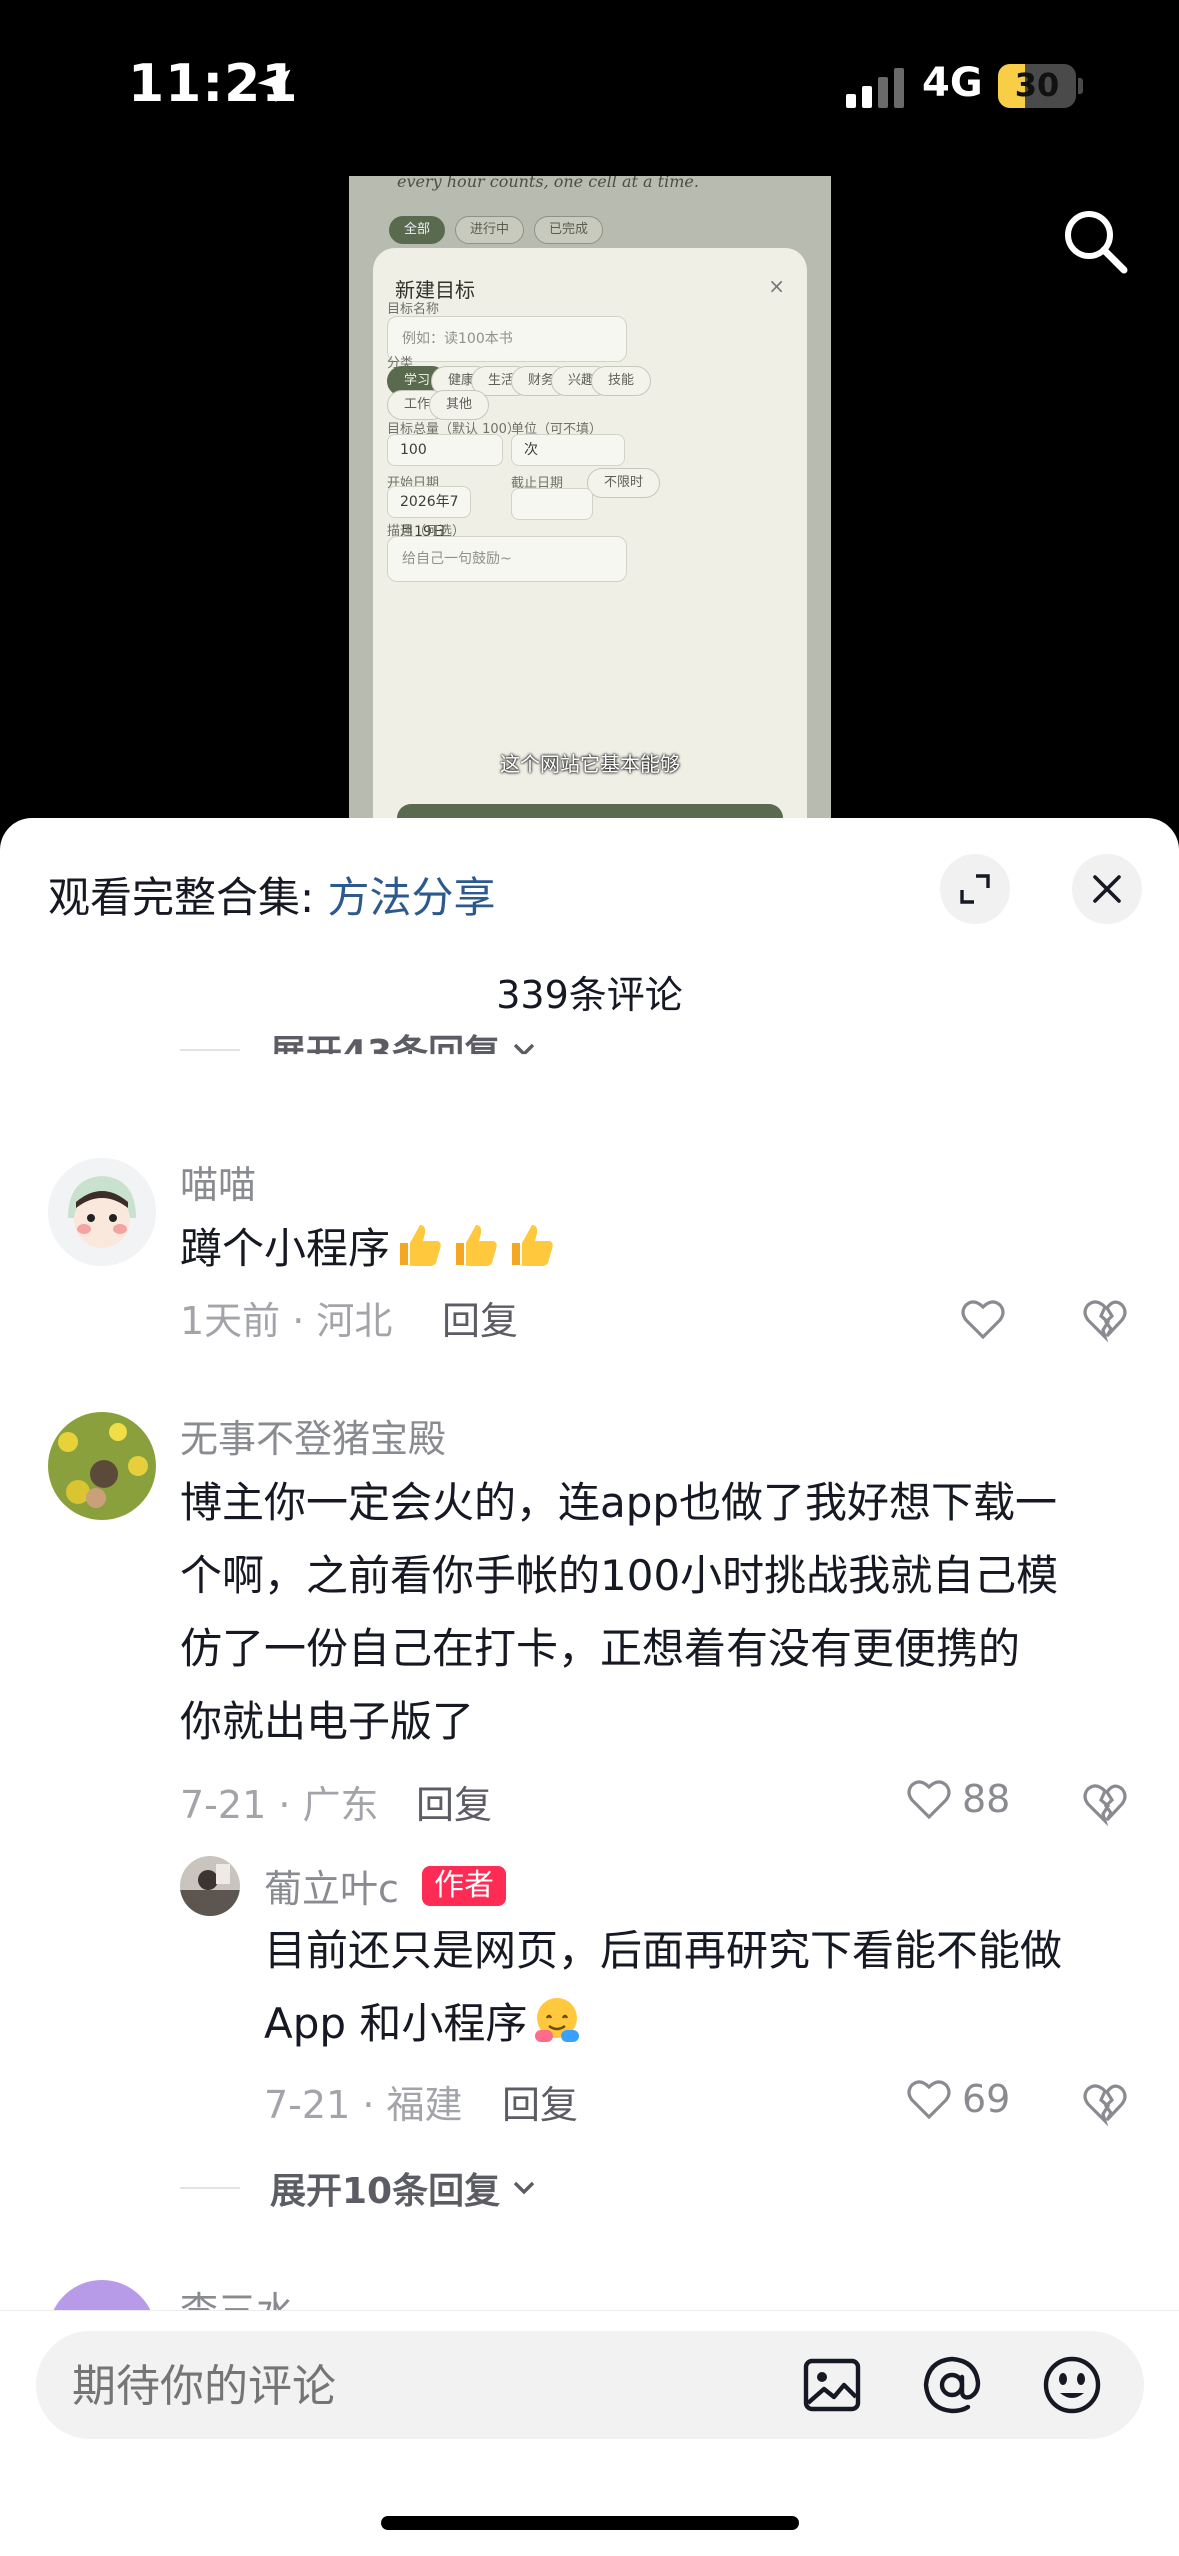  I want to click on expand-sheet-button, so click(975, 889).